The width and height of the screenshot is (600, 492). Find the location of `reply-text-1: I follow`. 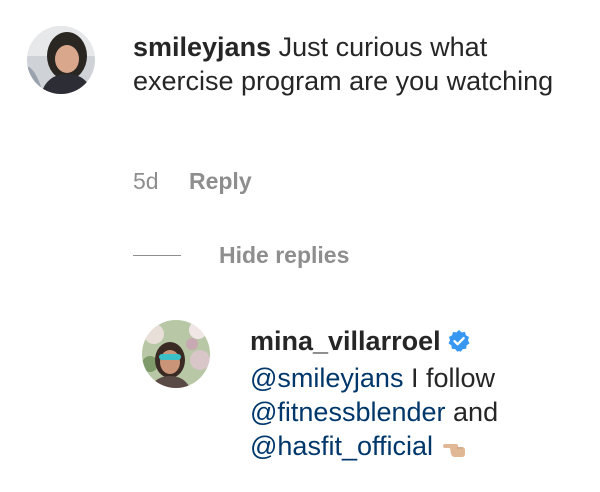

reply-text-1: I follow is located at coordinates (453, 378).